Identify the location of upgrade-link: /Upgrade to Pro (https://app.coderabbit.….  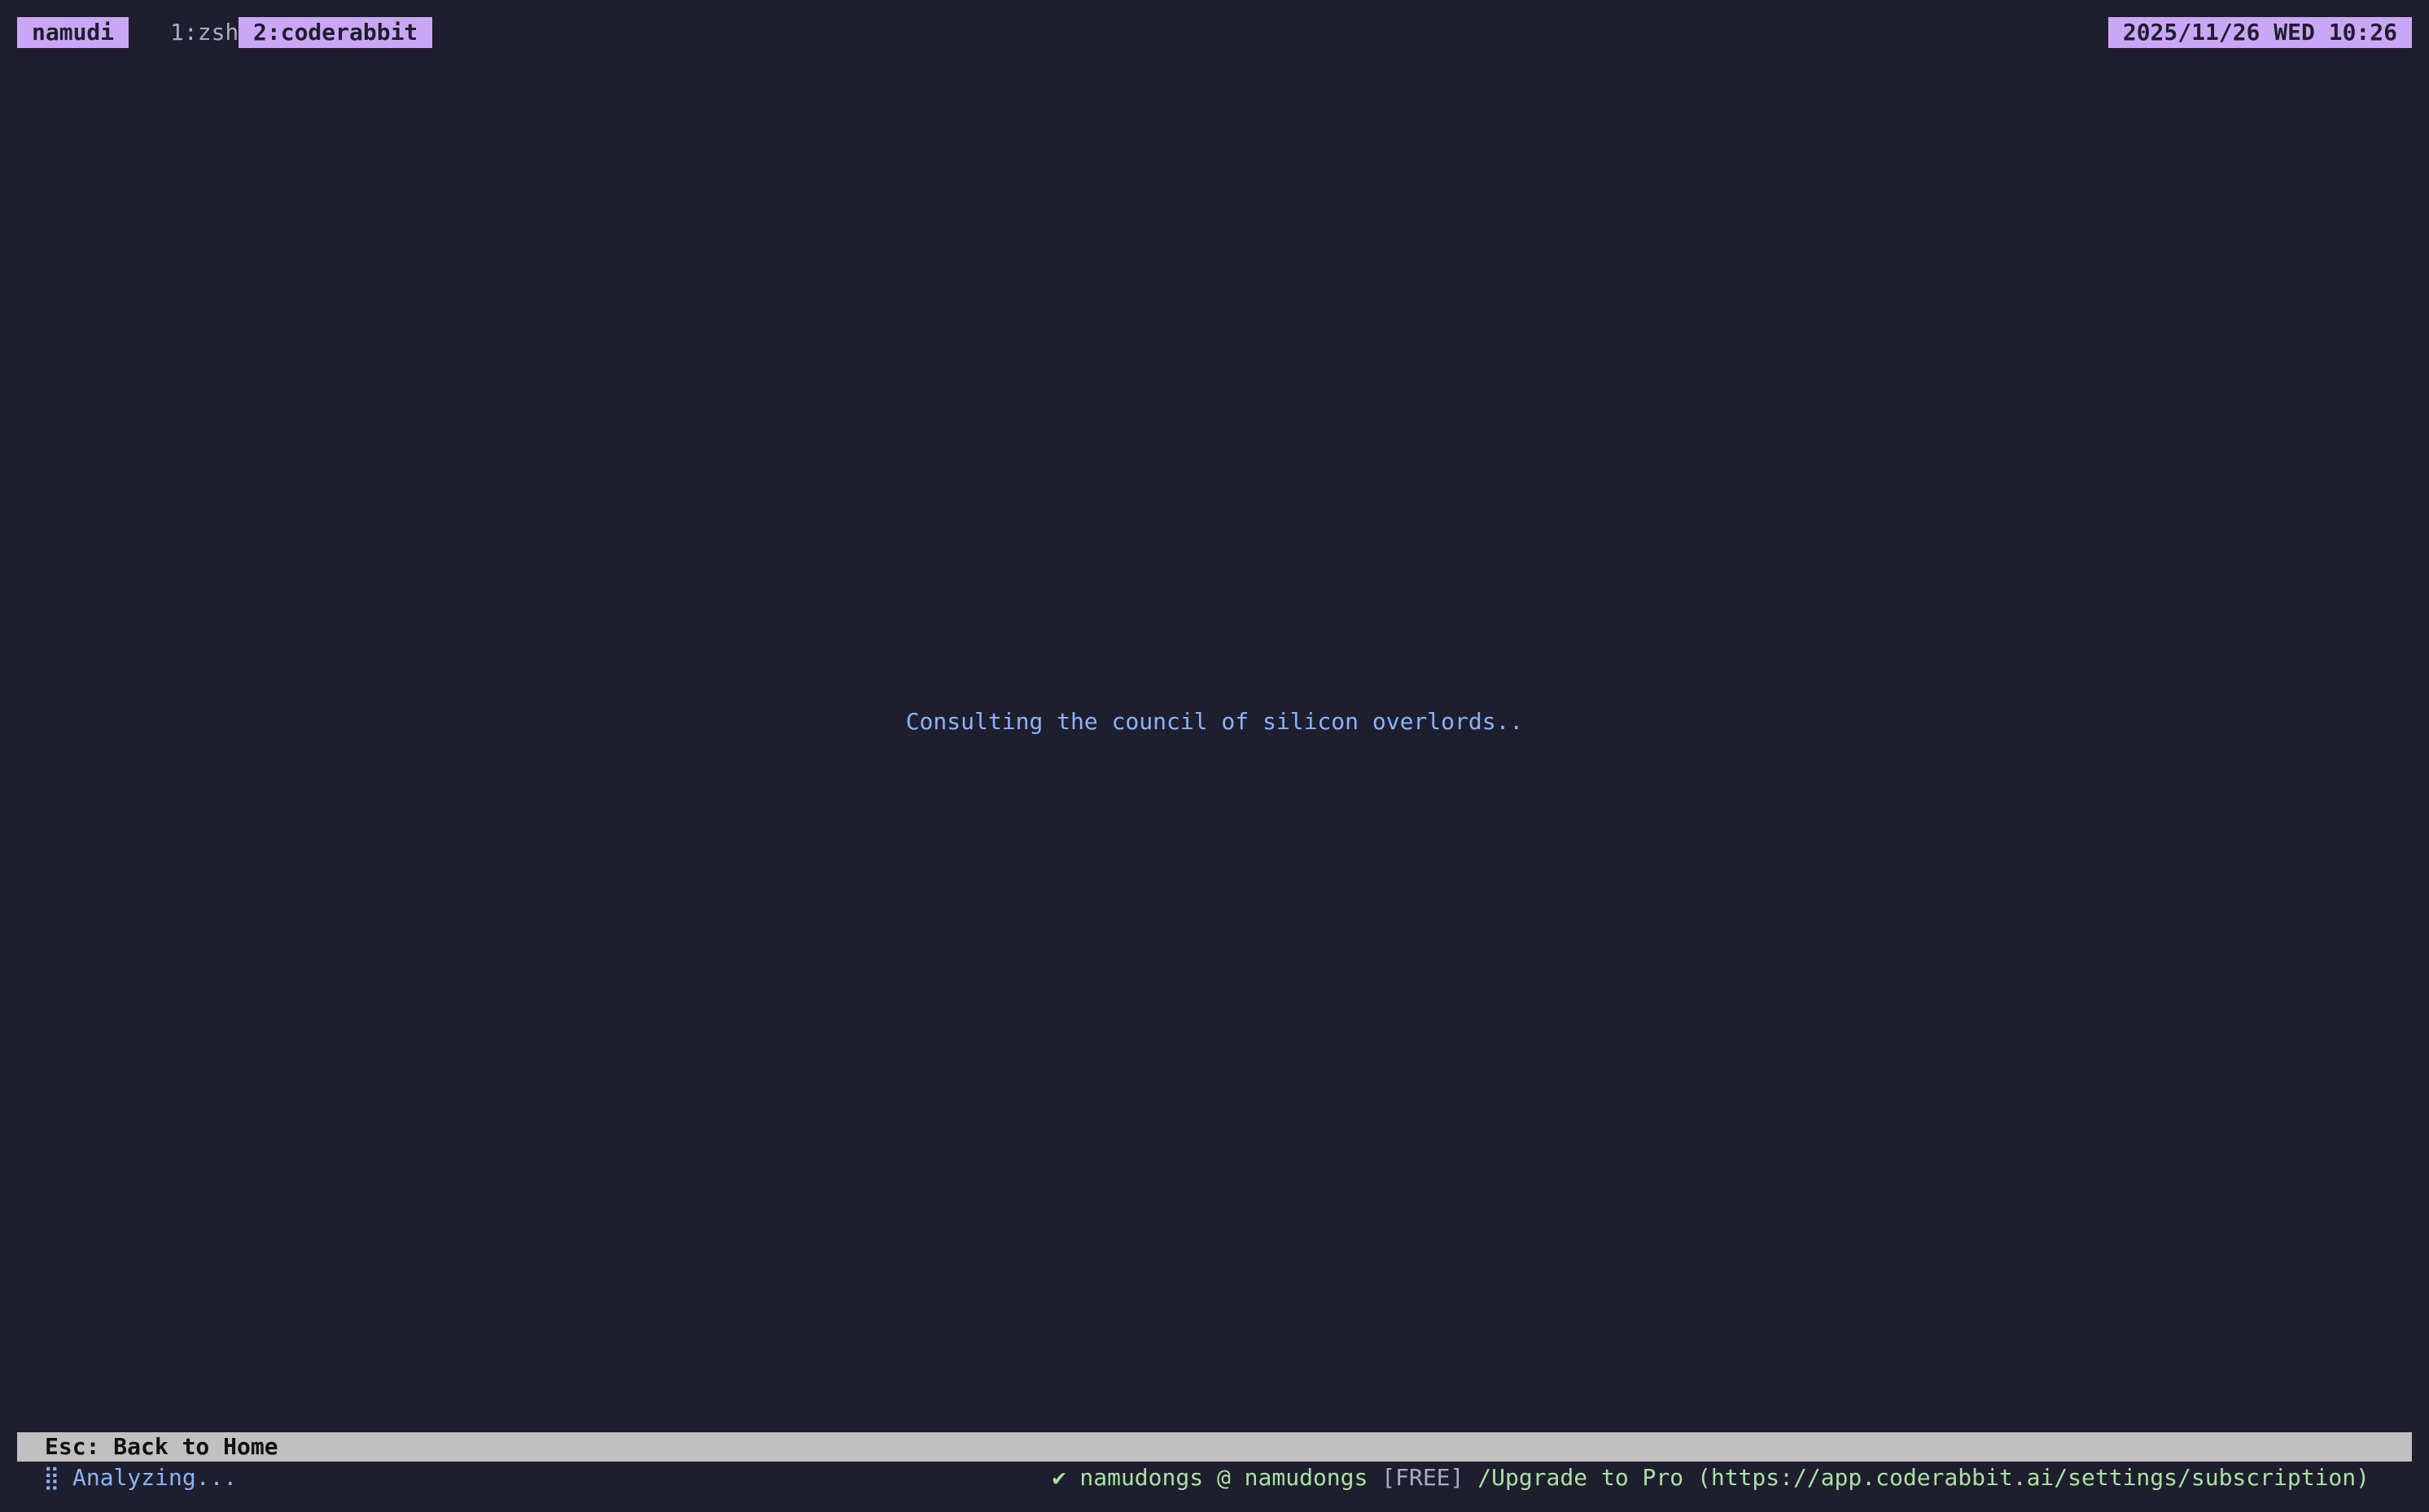
(1923, 1477).